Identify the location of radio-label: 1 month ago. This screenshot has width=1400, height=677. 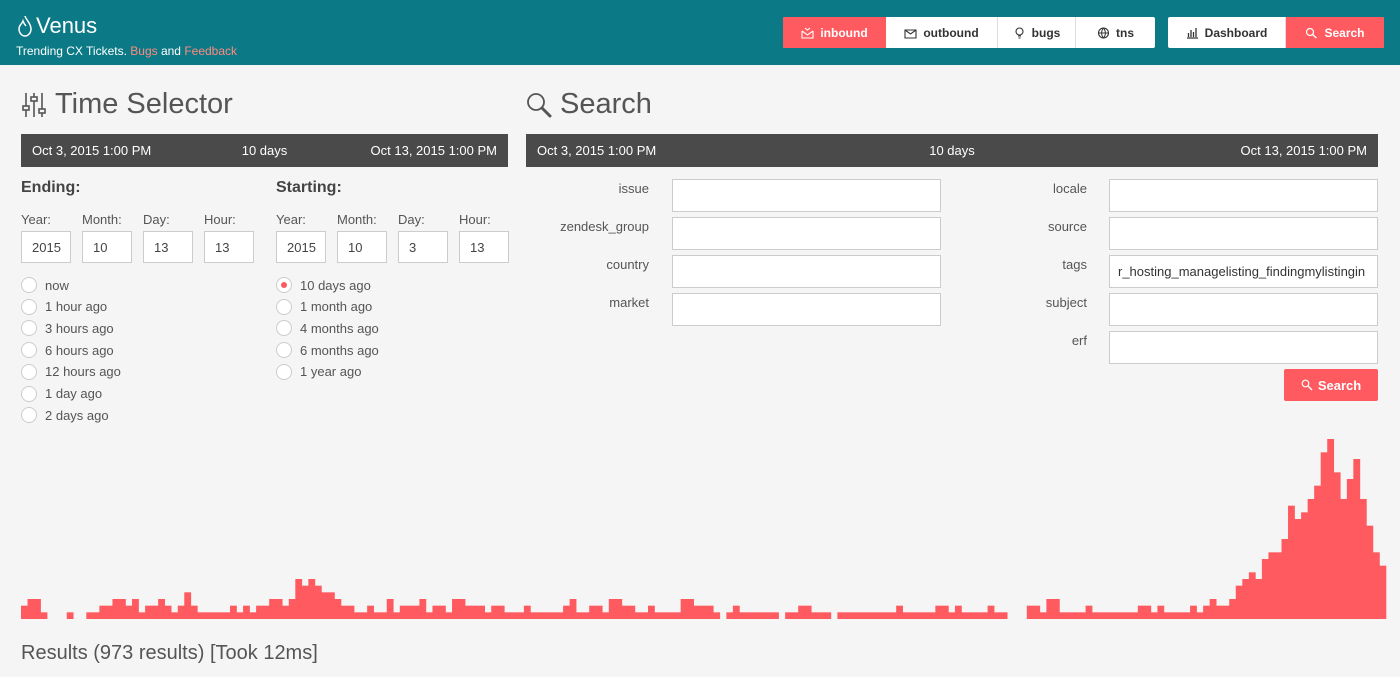
(336, 307).